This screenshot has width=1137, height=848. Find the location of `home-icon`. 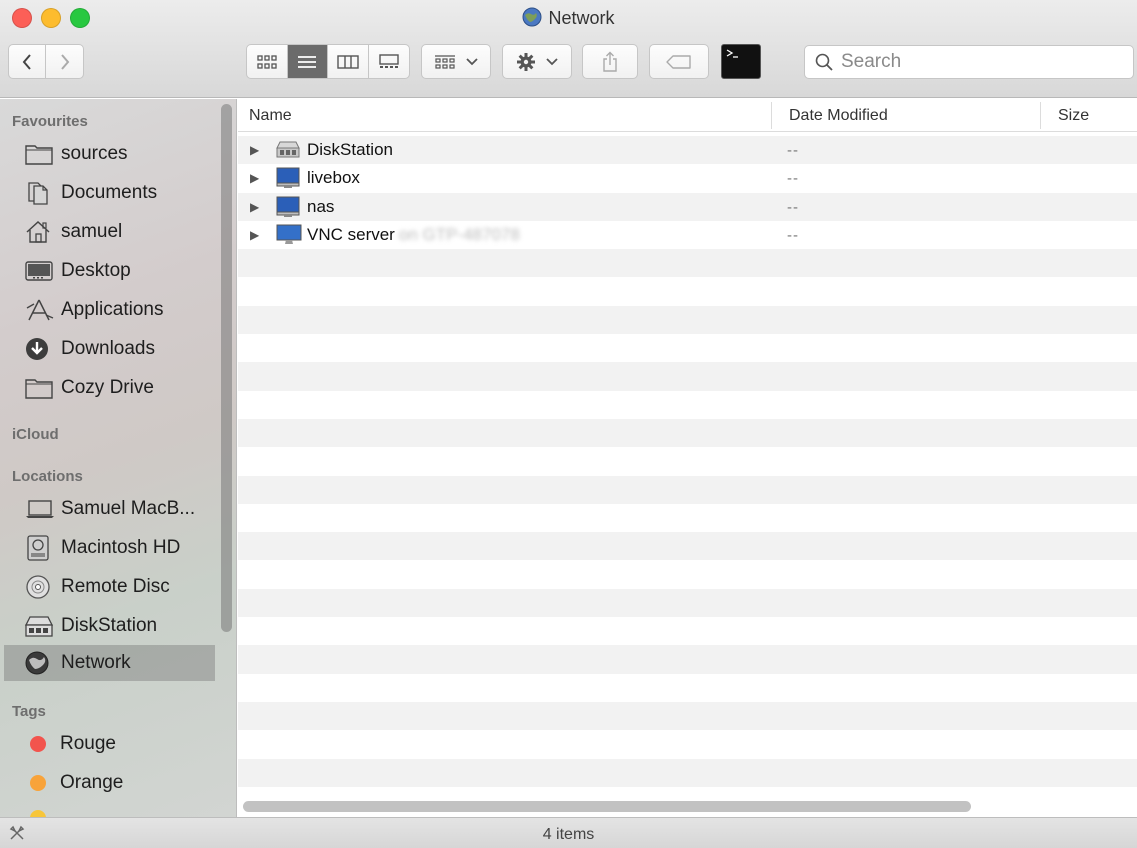

home-icon is located at coordinates (40, 232).